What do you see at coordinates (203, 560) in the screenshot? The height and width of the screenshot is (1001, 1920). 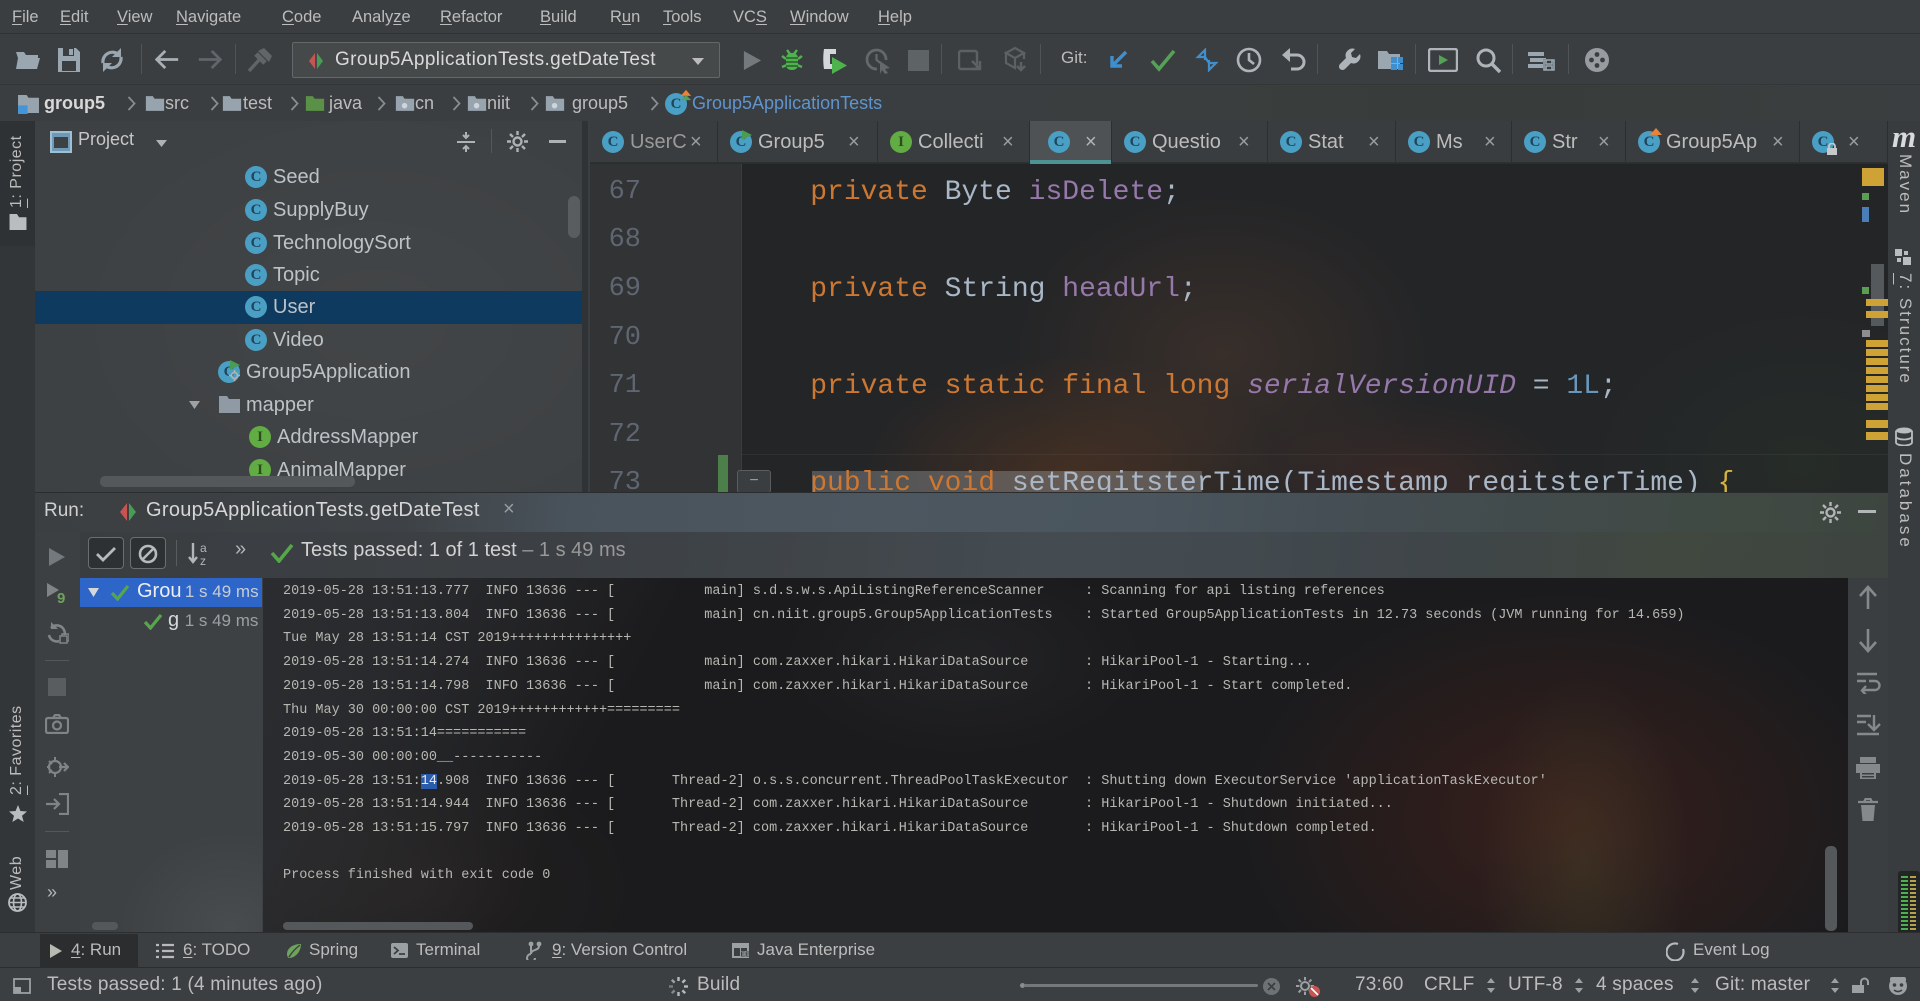 I see `svg-text: z` at bounding box center [203, 560].